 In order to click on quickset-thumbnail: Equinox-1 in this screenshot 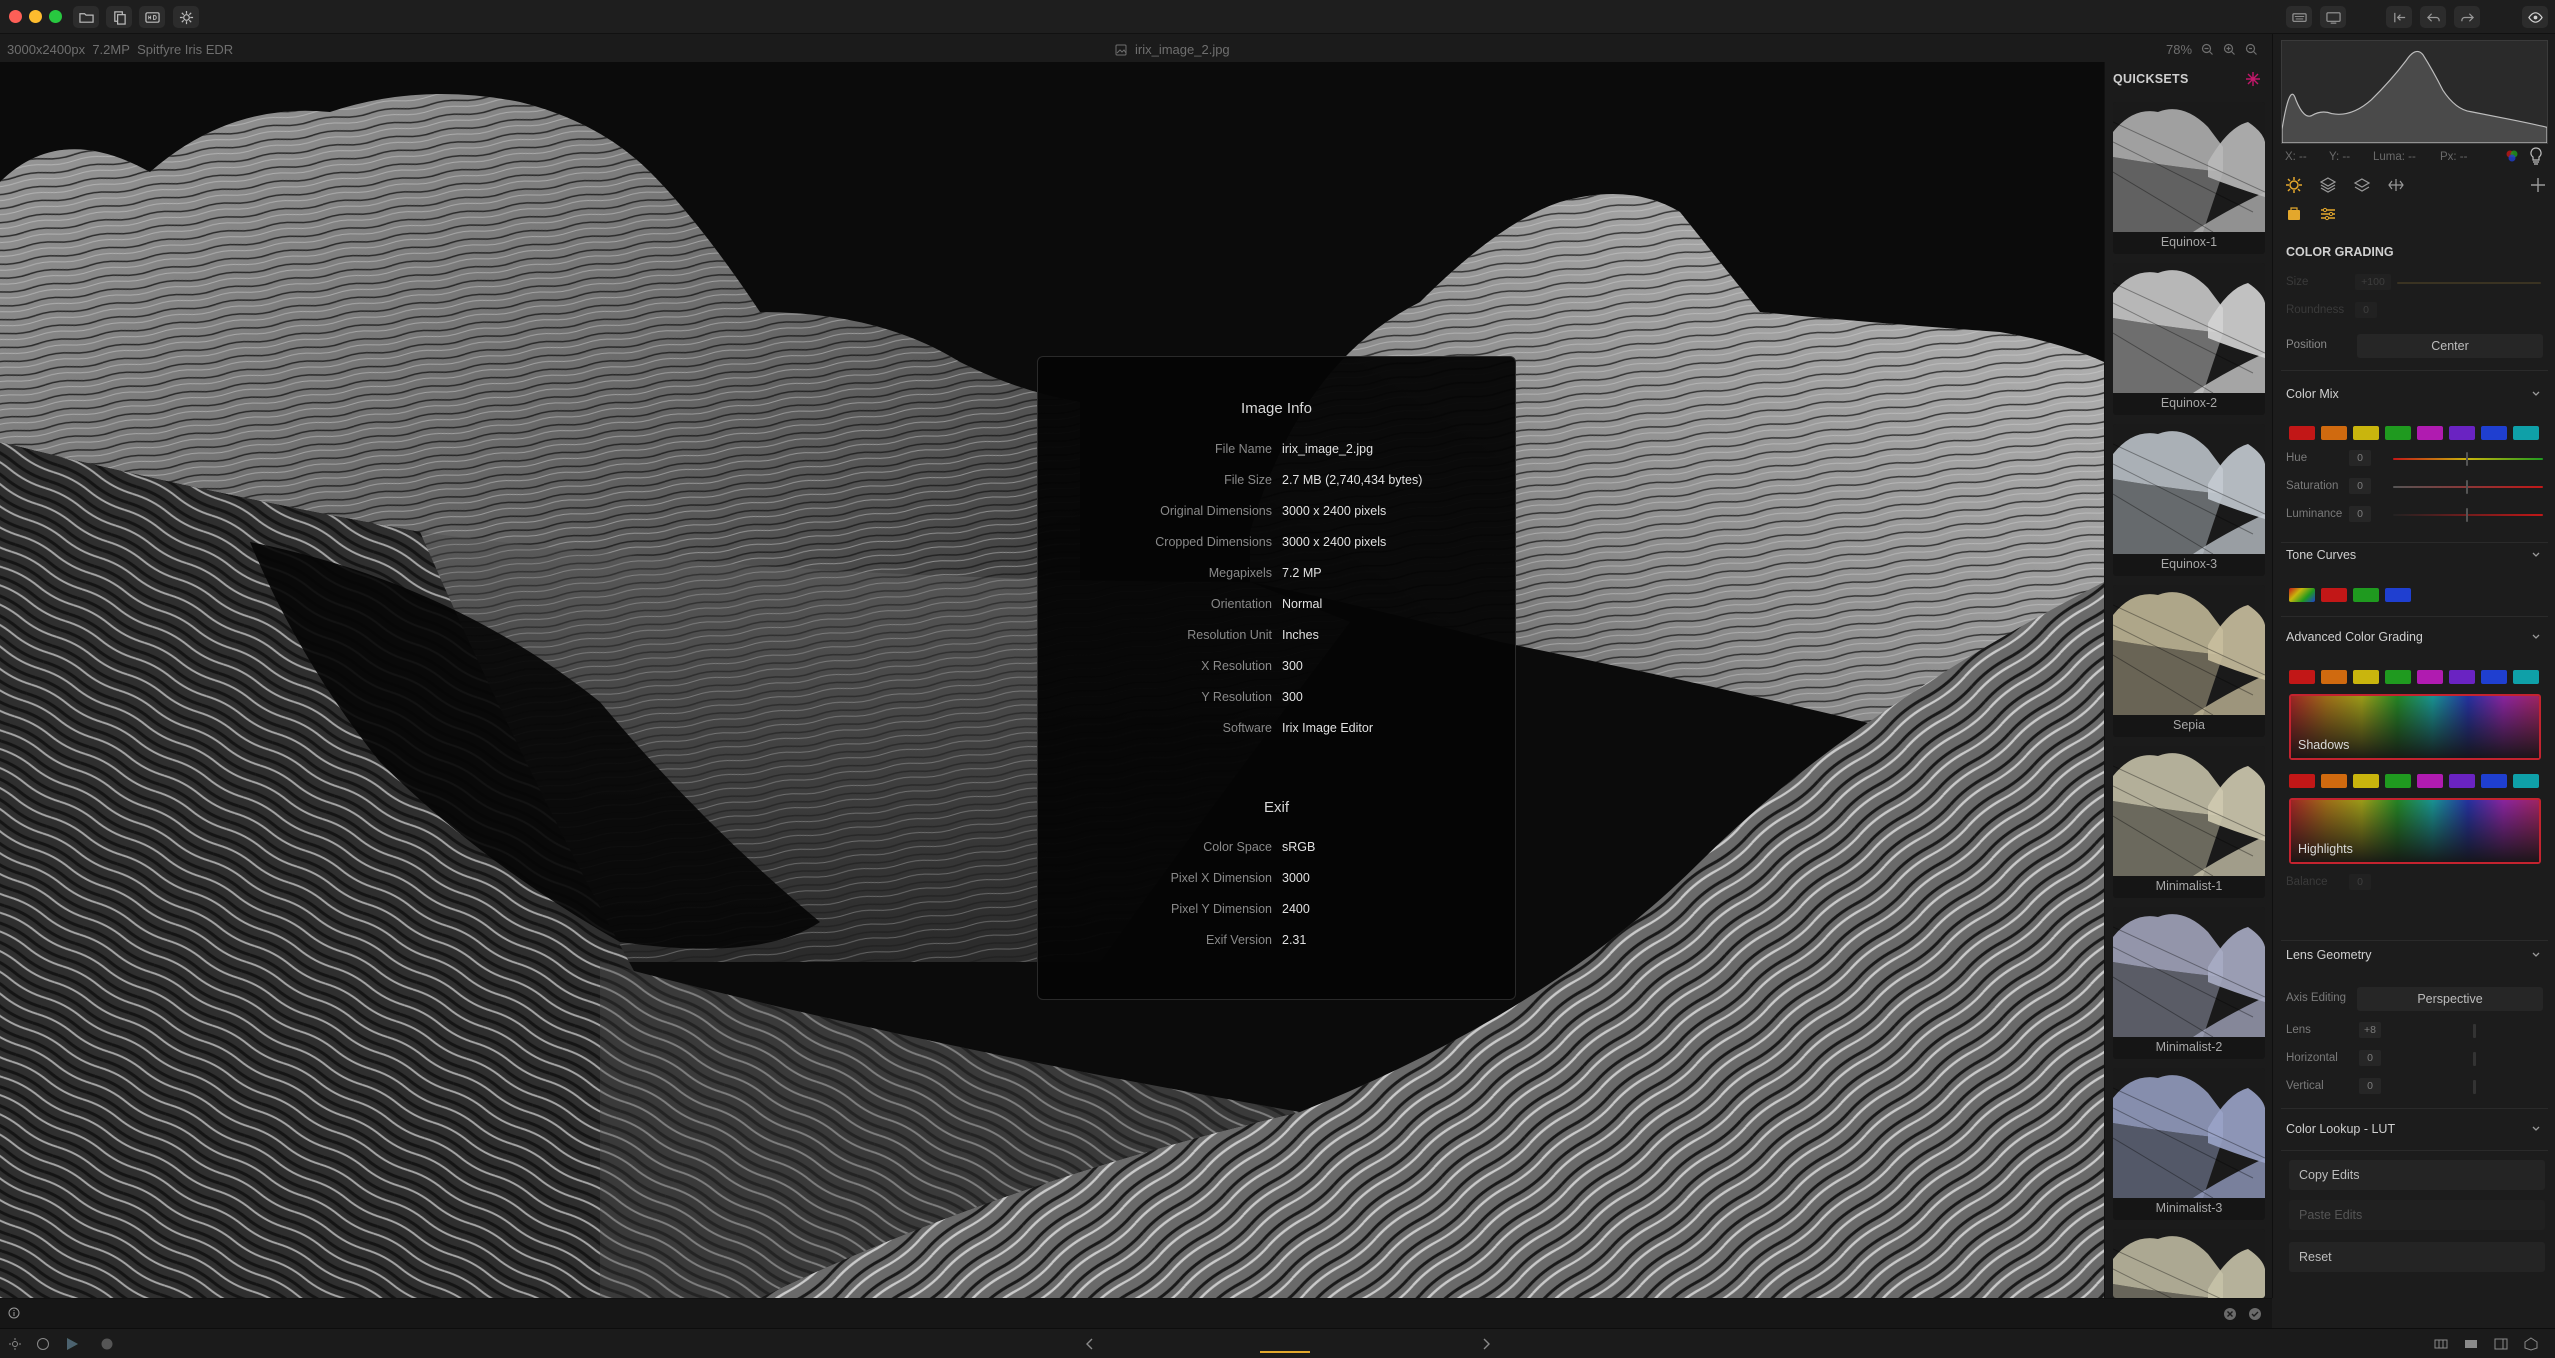, I will do `click(2189, 178)`.